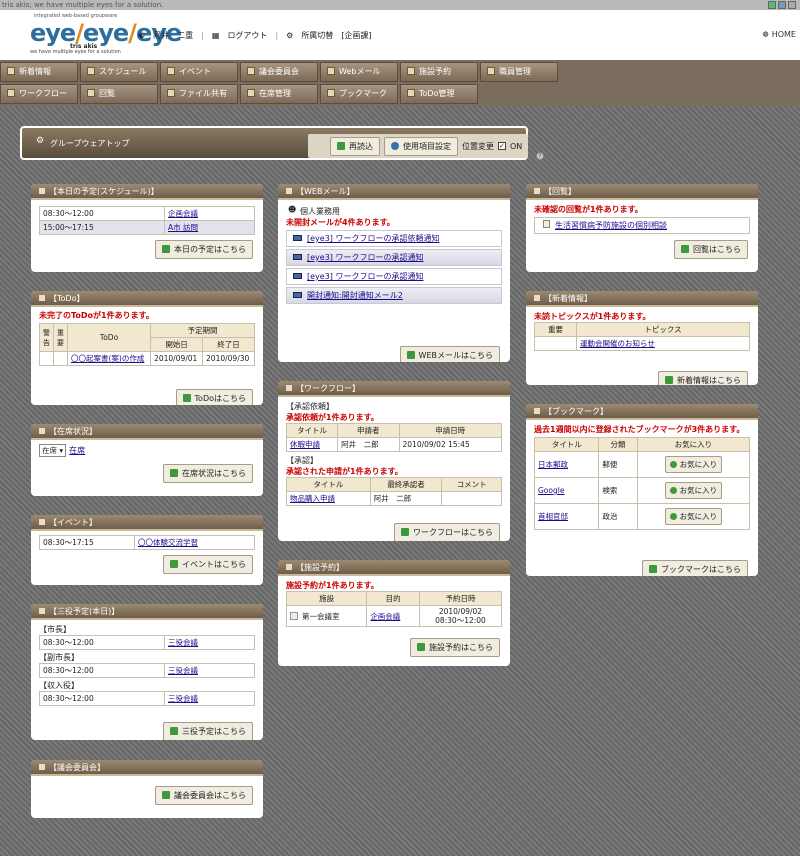  Describe the element at coordinates (439, 94) in the screenshot. I see `menu-todo: ToDo管理` at that location.